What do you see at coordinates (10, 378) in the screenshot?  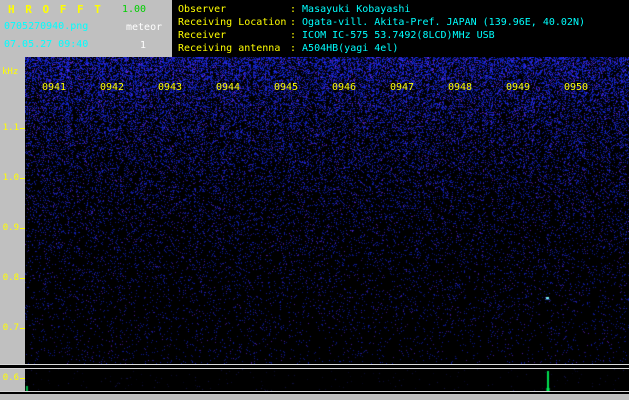 I see `y-tick-label: 0.6` at bounding box center [10, 378].